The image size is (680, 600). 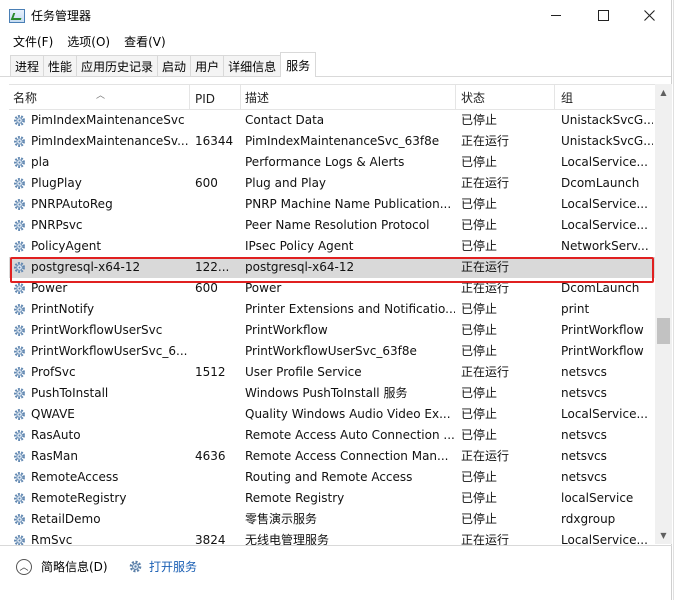 I want to click on tab-users: 用户, so click(x=207, y=65).